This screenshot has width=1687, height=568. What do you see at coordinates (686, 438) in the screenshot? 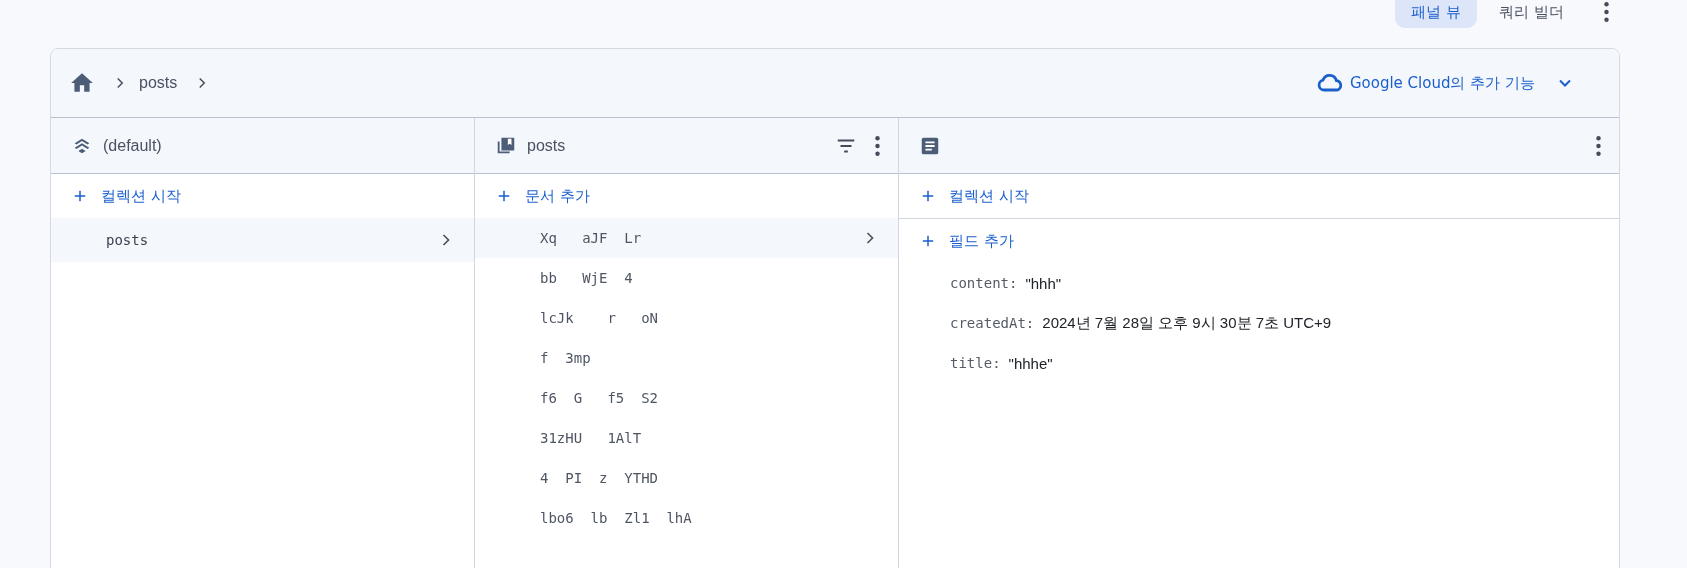
I see `list-item: 31zHU 1AlT` at bounding box center [686, 438].